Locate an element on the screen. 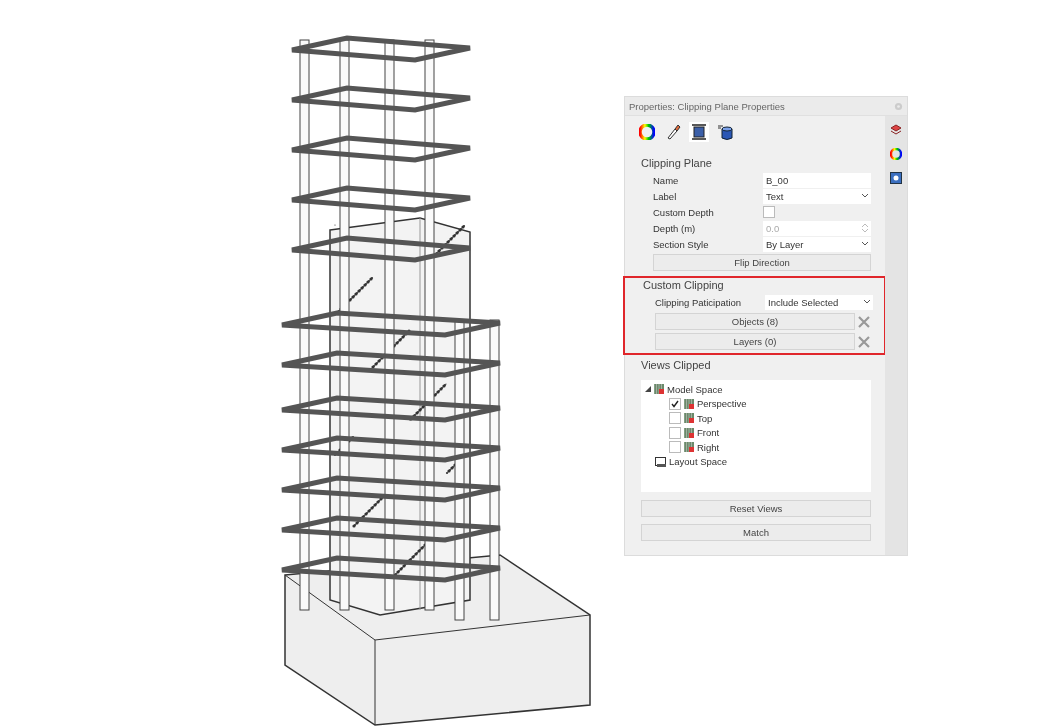  clipping-plane-tab is located at coordinates (699, 132).